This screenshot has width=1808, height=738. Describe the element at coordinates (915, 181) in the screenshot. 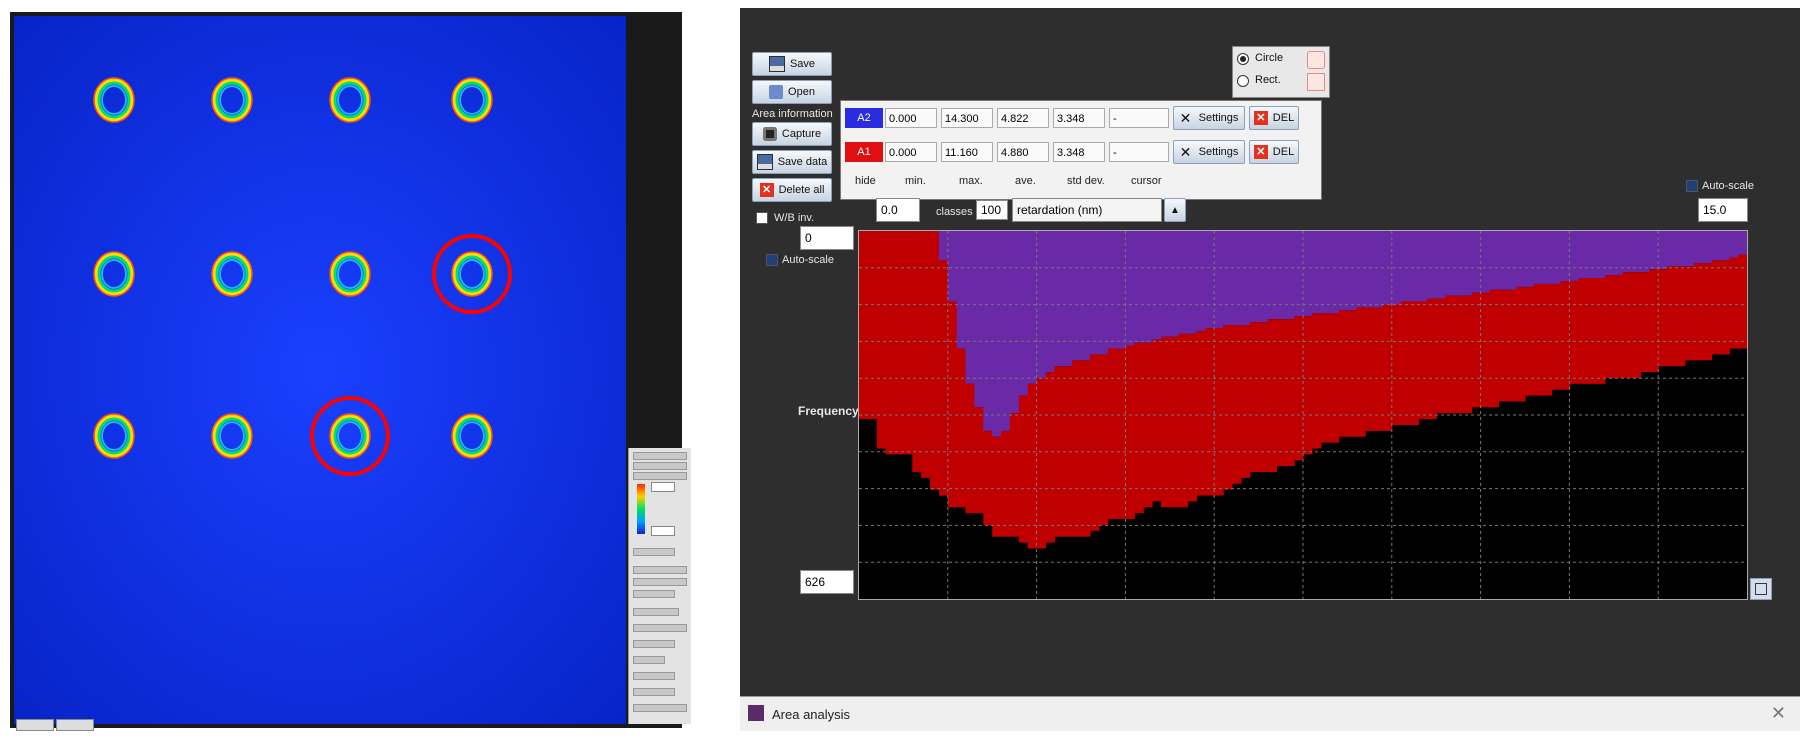

I see `col-header-min: min.` at that location.